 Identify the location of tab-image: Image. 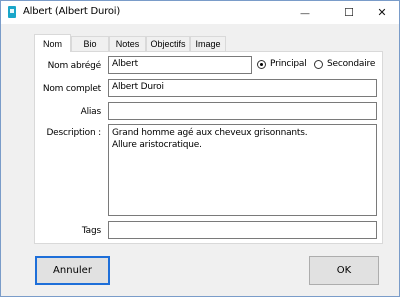
(208, 43).